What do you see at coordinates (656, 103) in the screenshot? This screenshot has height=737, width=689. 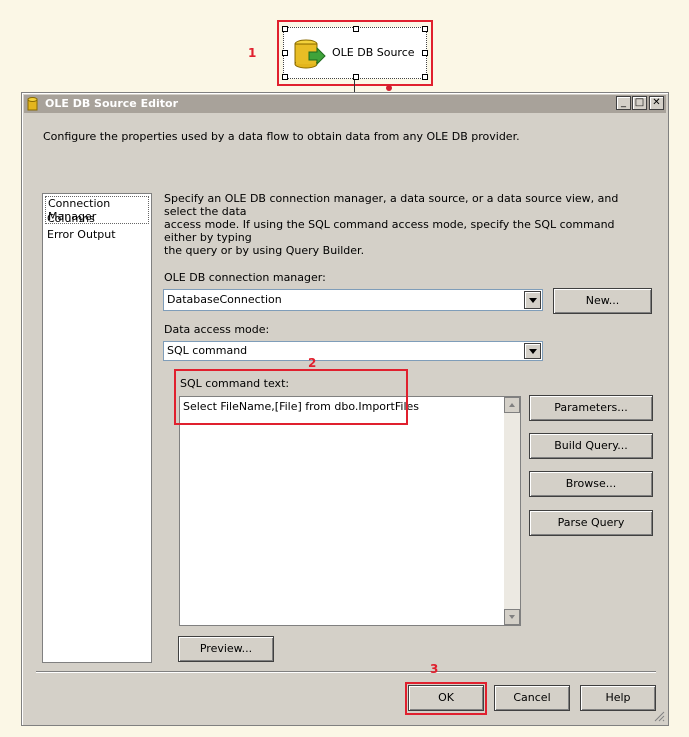 I see `close-button: ✕` at bounding box center [656, 103].